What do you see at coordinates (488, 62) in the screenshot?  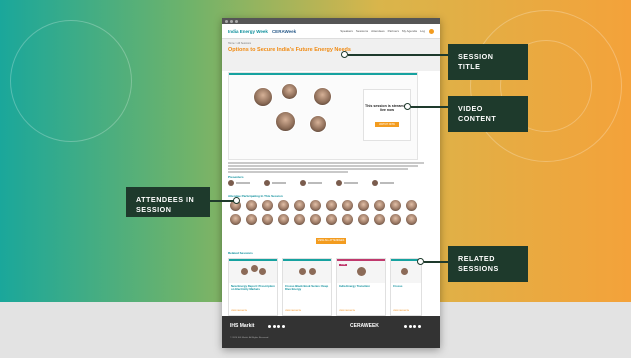 I see `callout-session-title: SESSION TITLE` at bounding box center [488, 62].